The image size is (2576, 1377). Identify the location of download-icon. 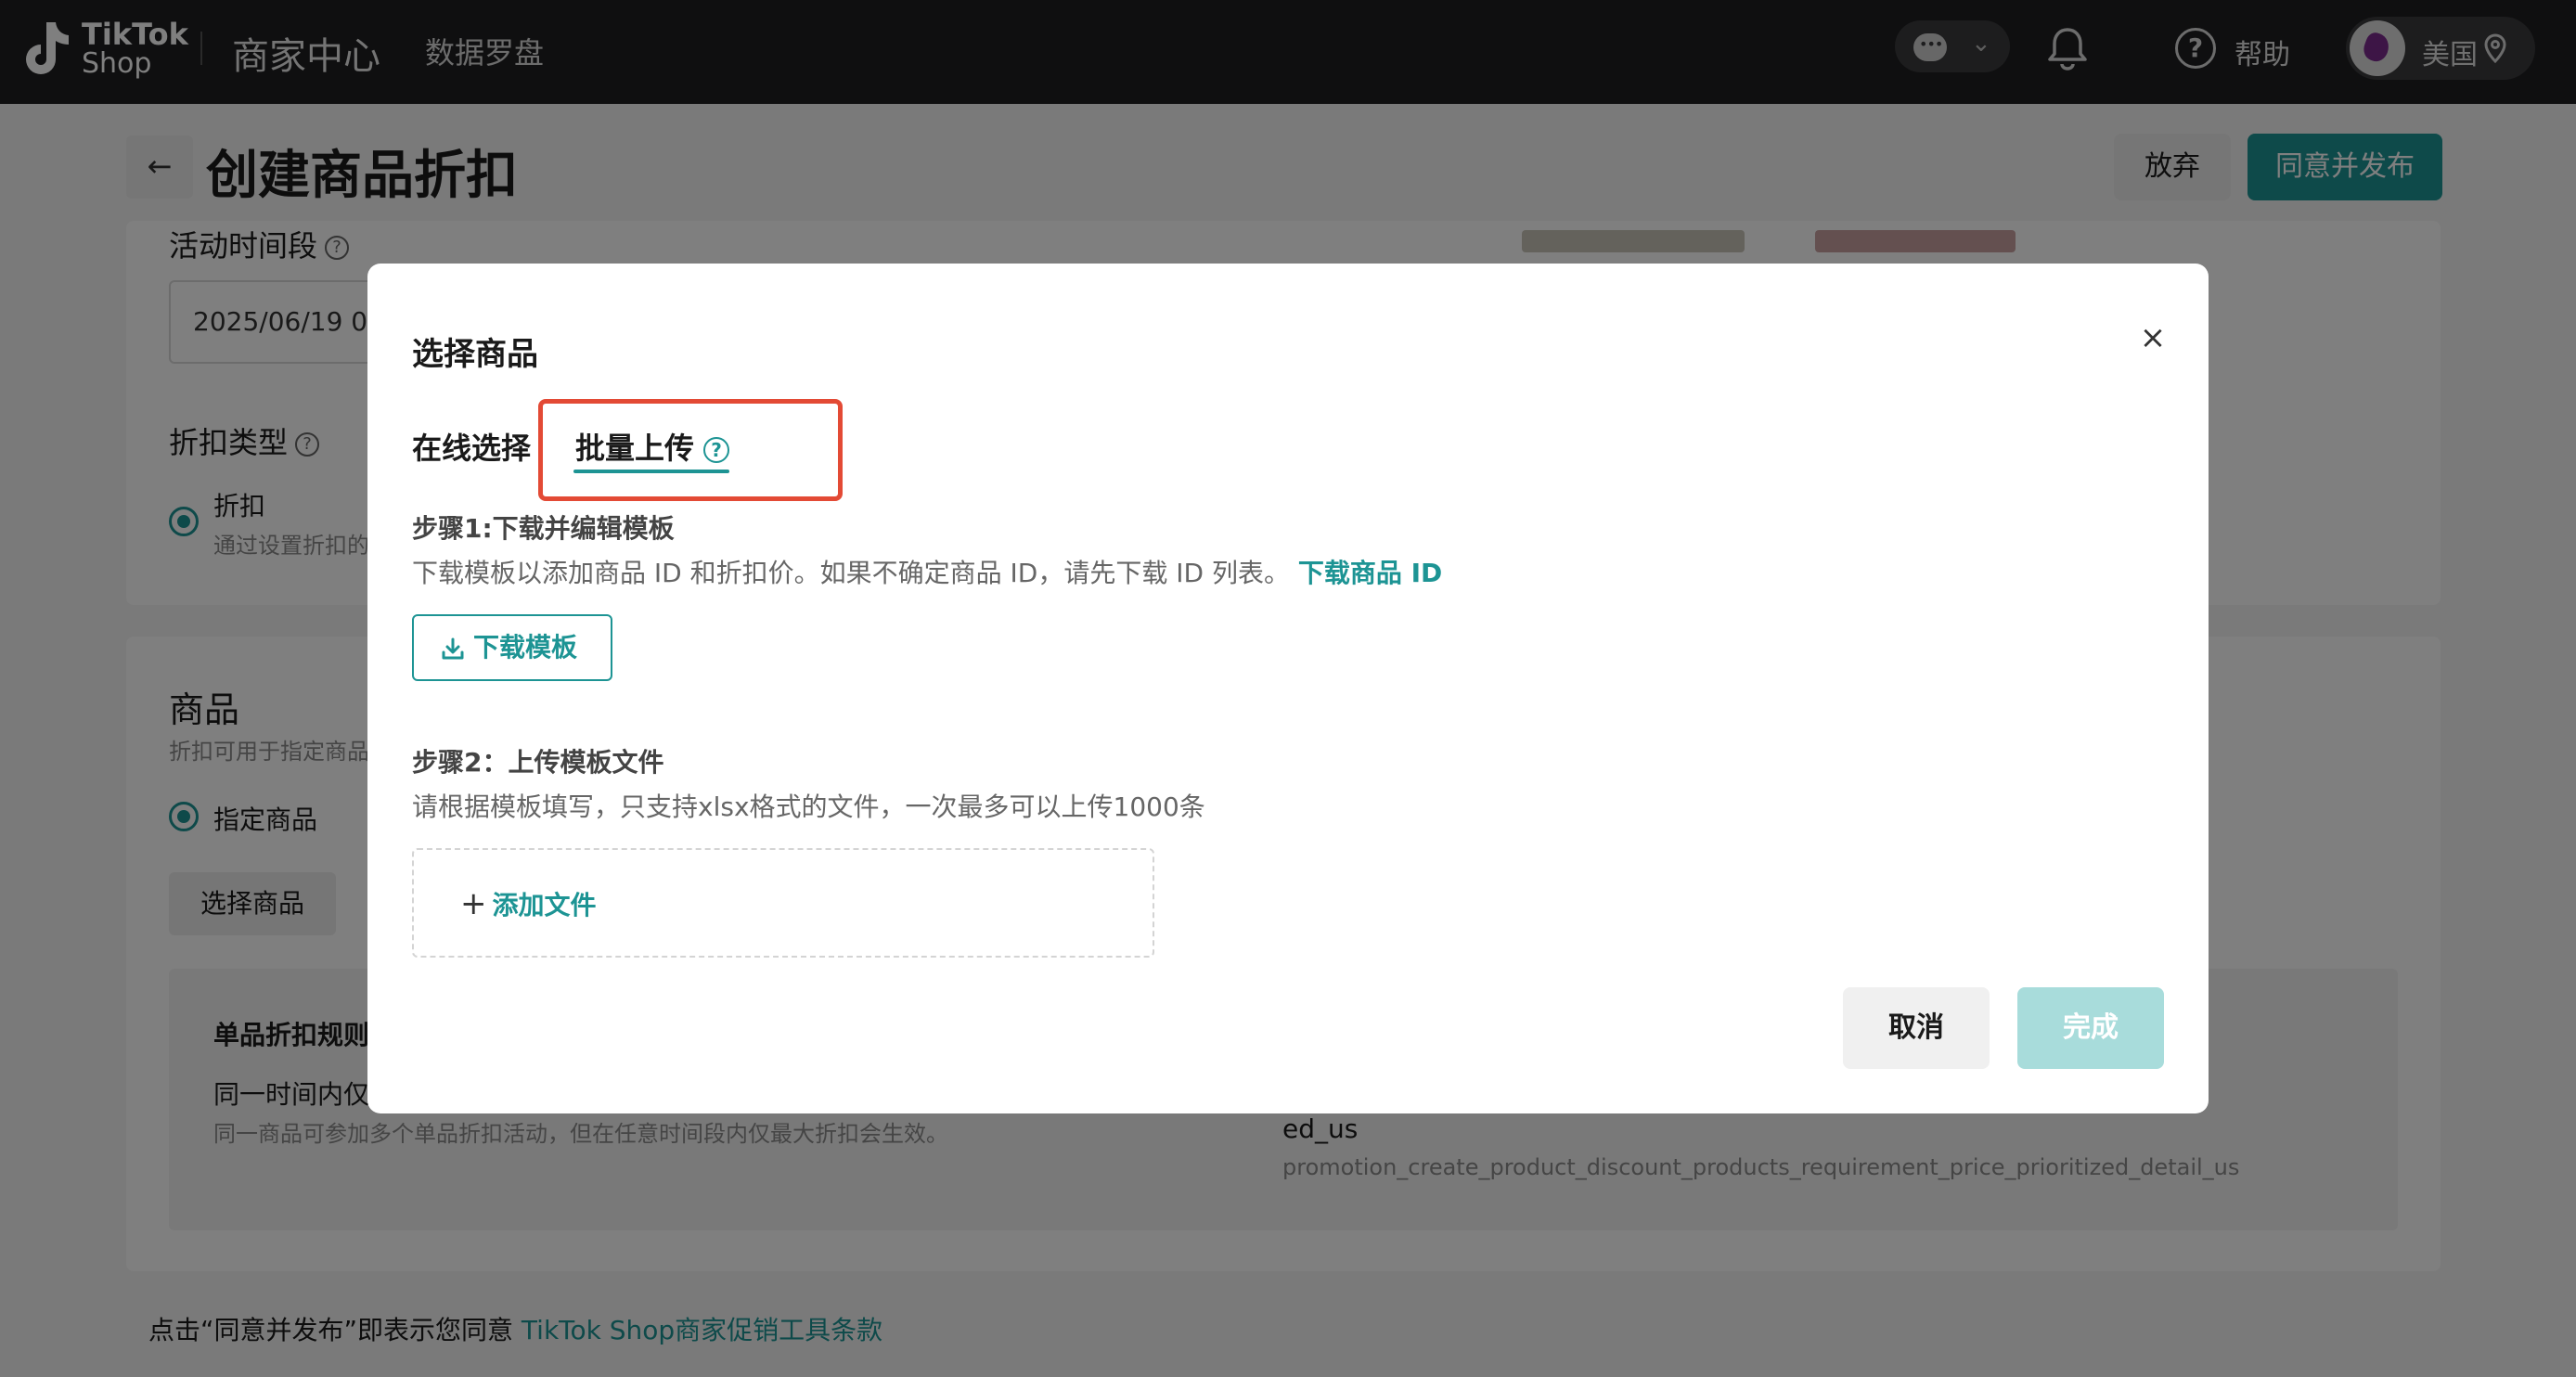
(453, 648).